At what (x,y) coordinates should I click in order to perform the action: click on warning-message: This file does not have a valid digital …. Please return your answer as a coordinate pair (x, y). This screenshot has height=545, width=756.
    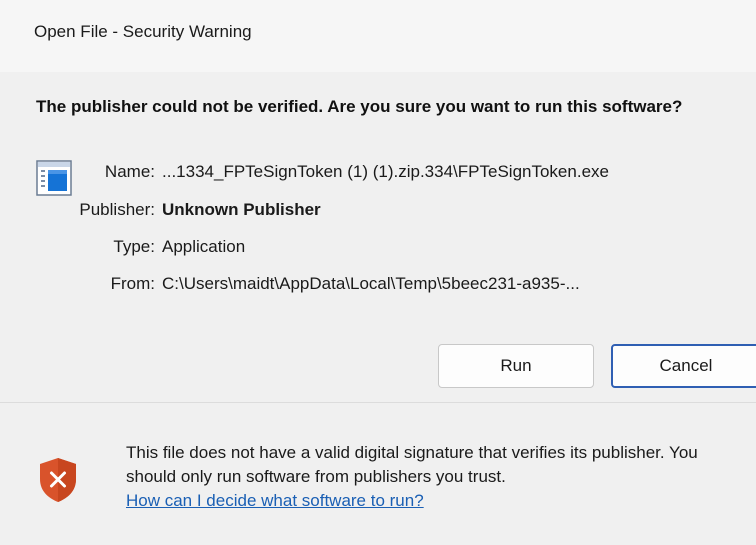
    Looking at the image, I should click on (412, 464).